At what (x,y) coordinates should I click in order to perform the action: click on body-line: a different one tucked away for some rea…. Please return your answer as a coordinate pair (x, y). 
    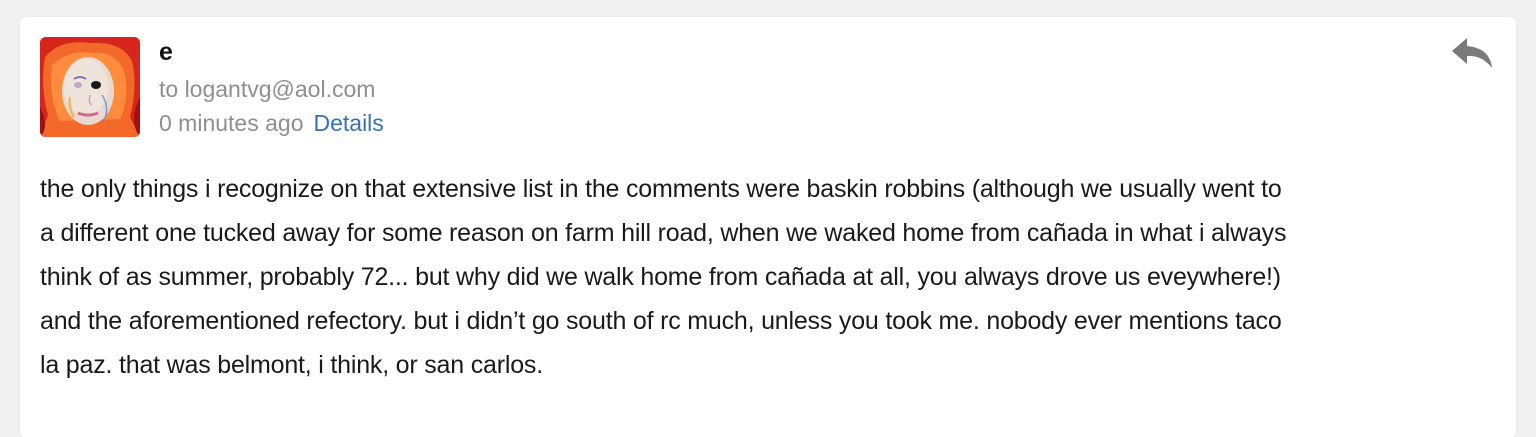
    Looking at the image, I should click on (663, 233).